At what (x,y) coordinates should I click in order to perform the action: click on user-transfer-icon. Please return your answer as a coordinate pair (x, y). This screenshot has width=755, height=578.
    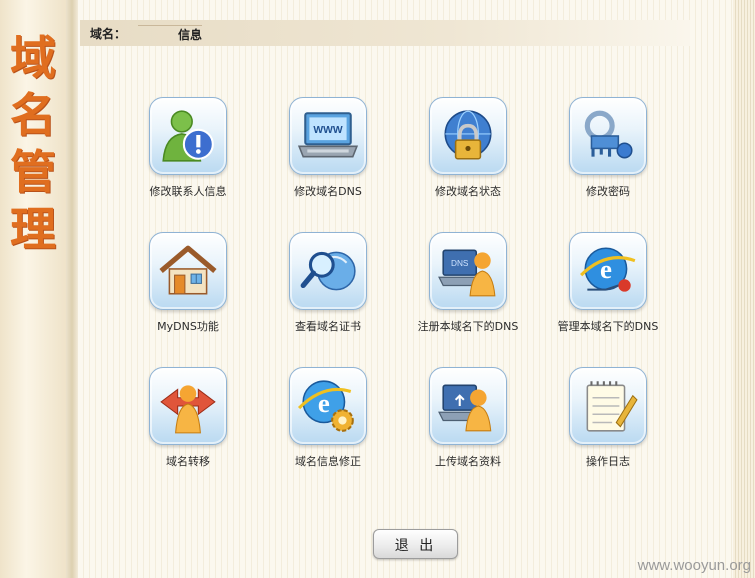
    Looking at the image, I should click on (188, 406).